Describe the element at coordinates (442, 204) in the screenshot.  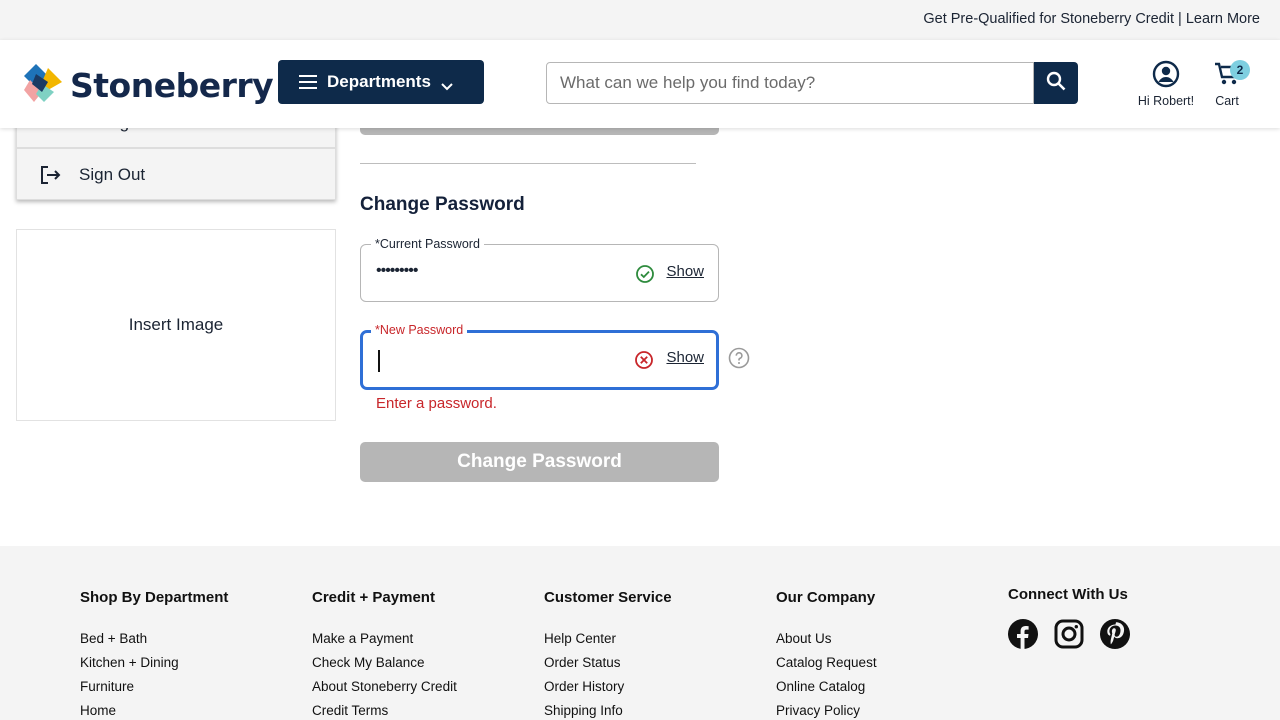
I see `section-title: Change Password` at that location.